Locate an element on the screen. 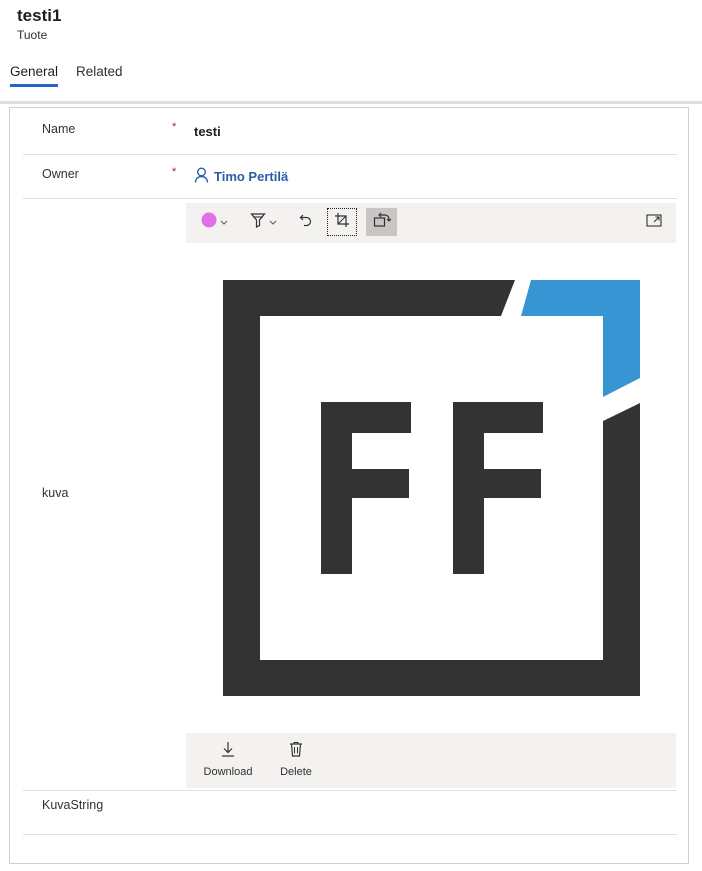 The height and width of the screenshot is (871, 702). undo-button is located at coordinates (306, 222).